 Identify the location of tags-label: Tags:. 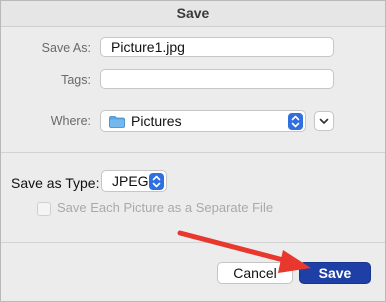
(76, 80).